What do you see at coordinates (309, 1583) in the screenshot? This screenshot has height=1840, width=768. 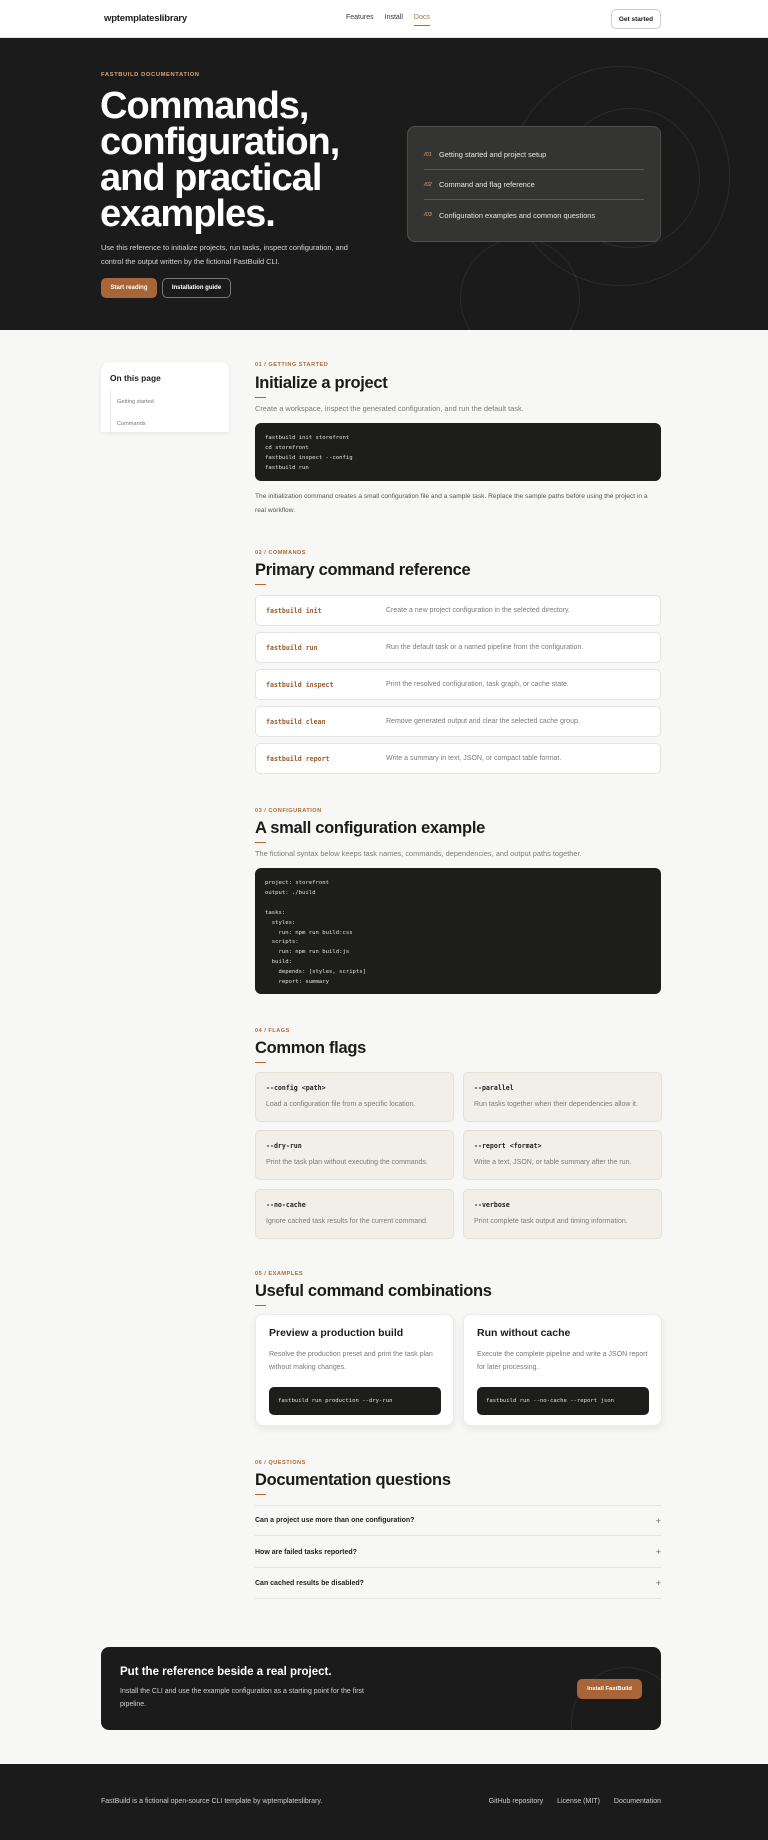 I see `faq-question: Can cached results be disabled?` at bounding box center [309, 1583].